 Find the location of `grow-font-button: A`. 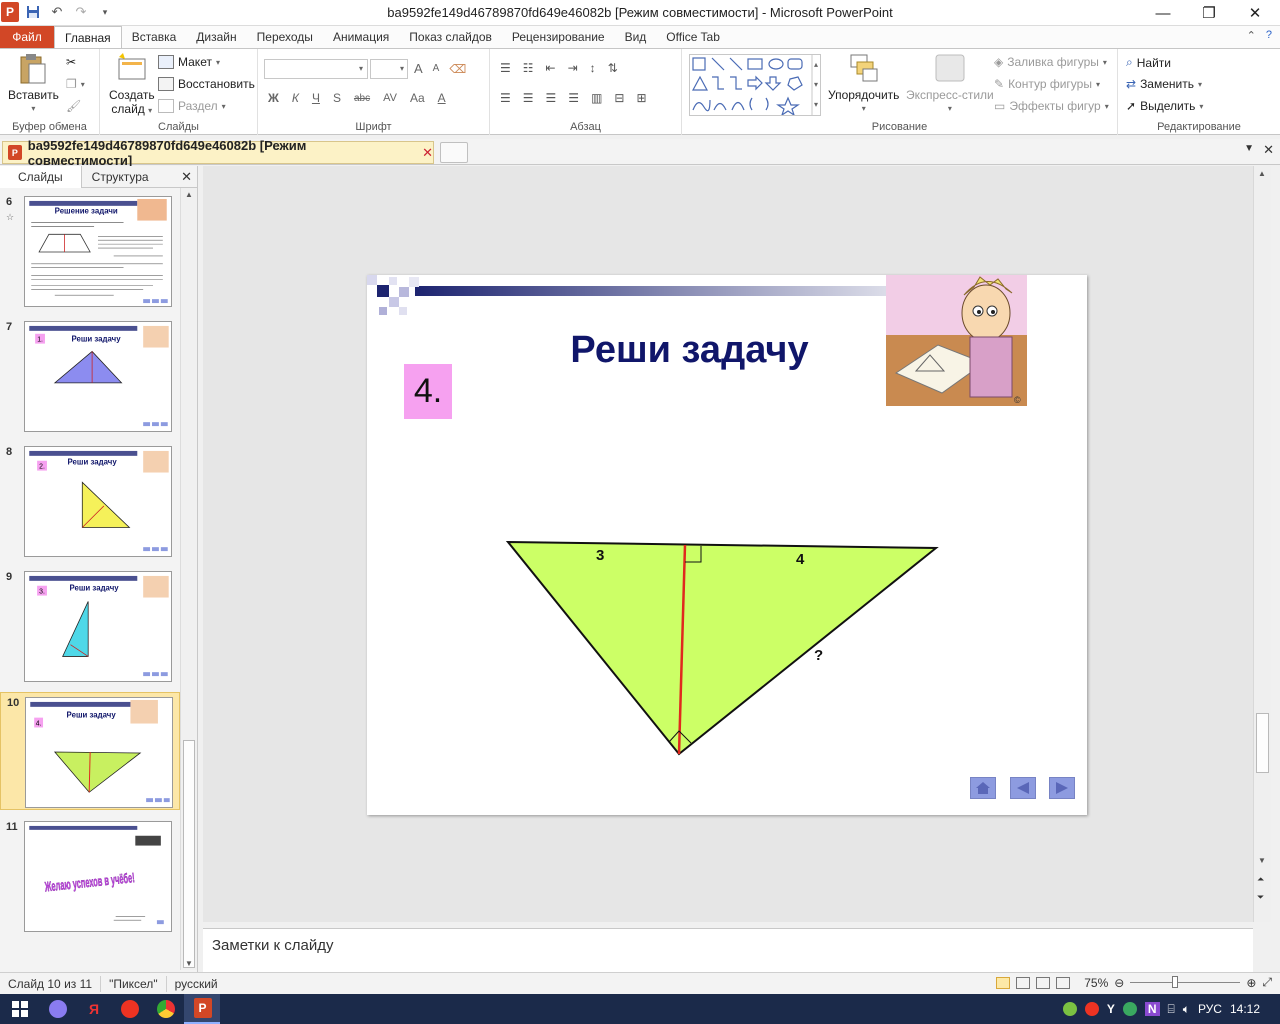

grow-font-button: A is located at coordinates (418, 68).